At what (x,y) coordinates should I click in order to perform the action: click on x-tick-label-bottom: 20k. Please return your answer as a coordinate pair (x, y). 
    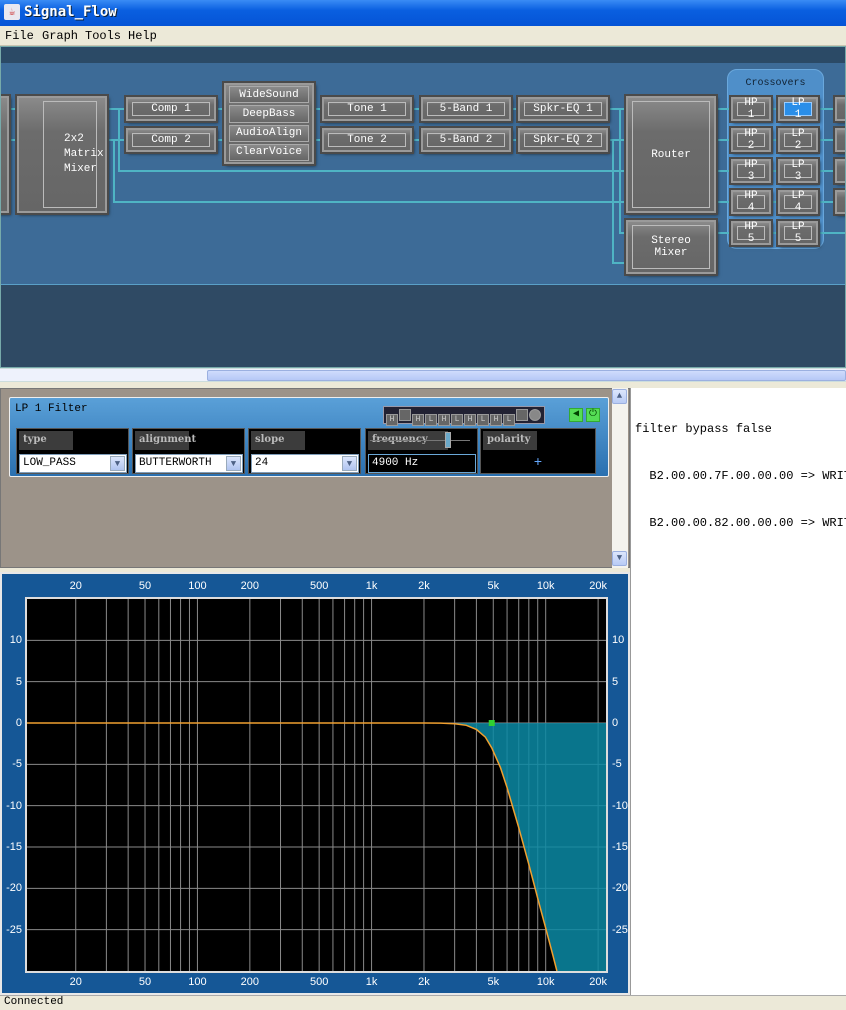
    Looking at the image, I should click on (598, 982).